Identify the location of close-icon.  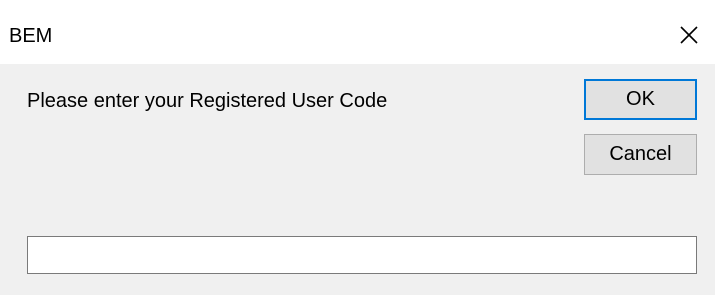
(689, 35).